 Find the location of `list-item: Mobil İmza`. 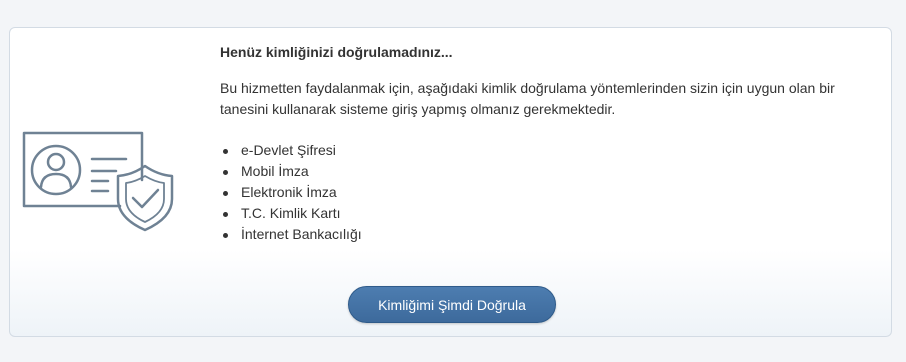

list-item: Mobil İmza is located at coordinates (552, 171).